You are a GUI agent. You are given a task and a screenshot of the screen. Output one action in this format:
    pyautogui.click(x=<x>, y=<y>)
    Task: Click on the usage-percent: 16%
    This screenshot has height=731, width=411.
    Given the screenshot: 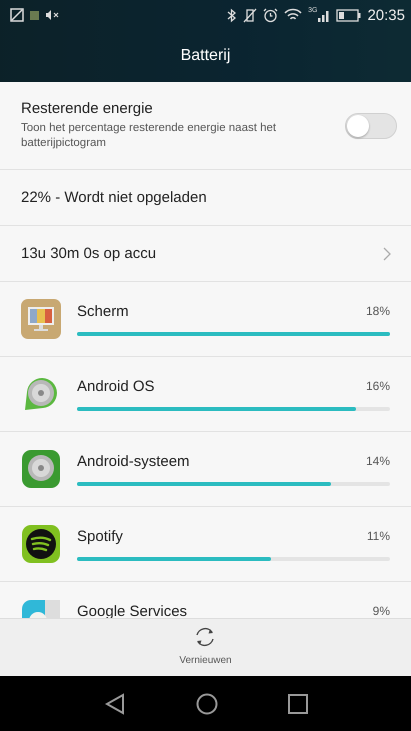 What is the action you would take?
    pyautogui.click(x=378, y=386)
    